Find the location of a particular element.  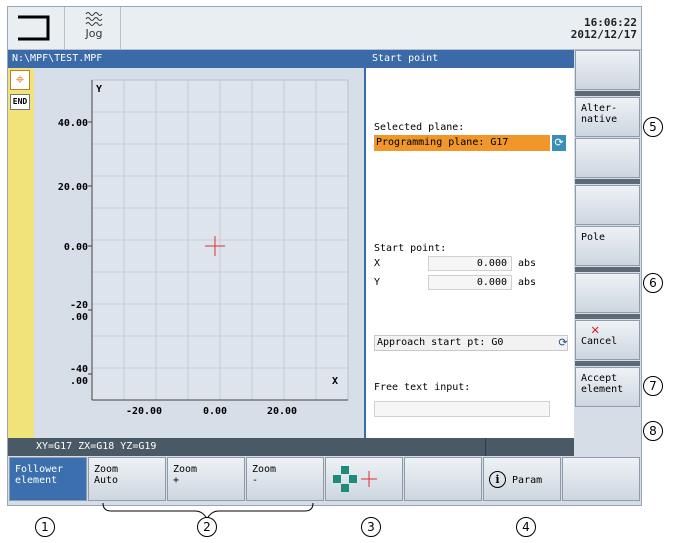

header-bar: Jog 16:06:22 2012/12/17 is located at coordinates (324, 28).